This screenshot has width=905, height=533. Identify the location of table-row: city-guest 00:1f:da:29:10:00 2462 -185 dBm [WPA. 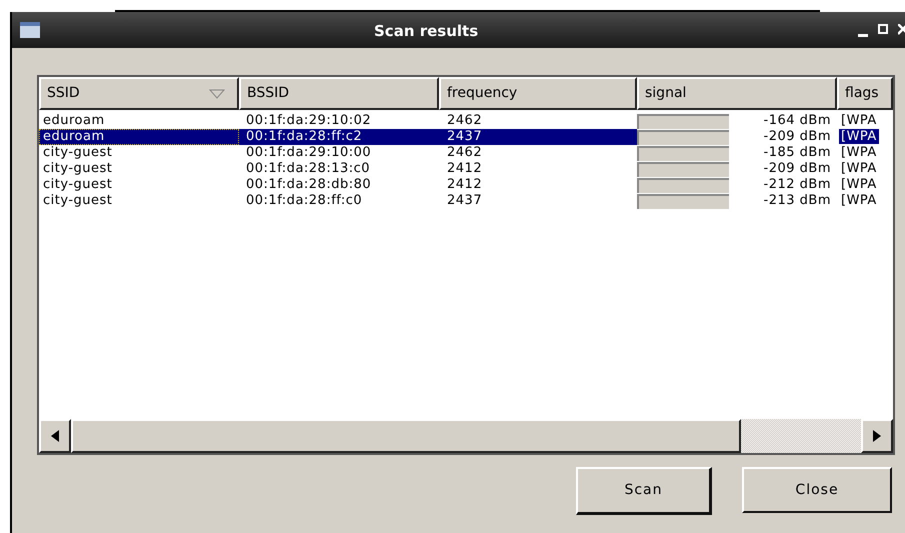
(466, 153).